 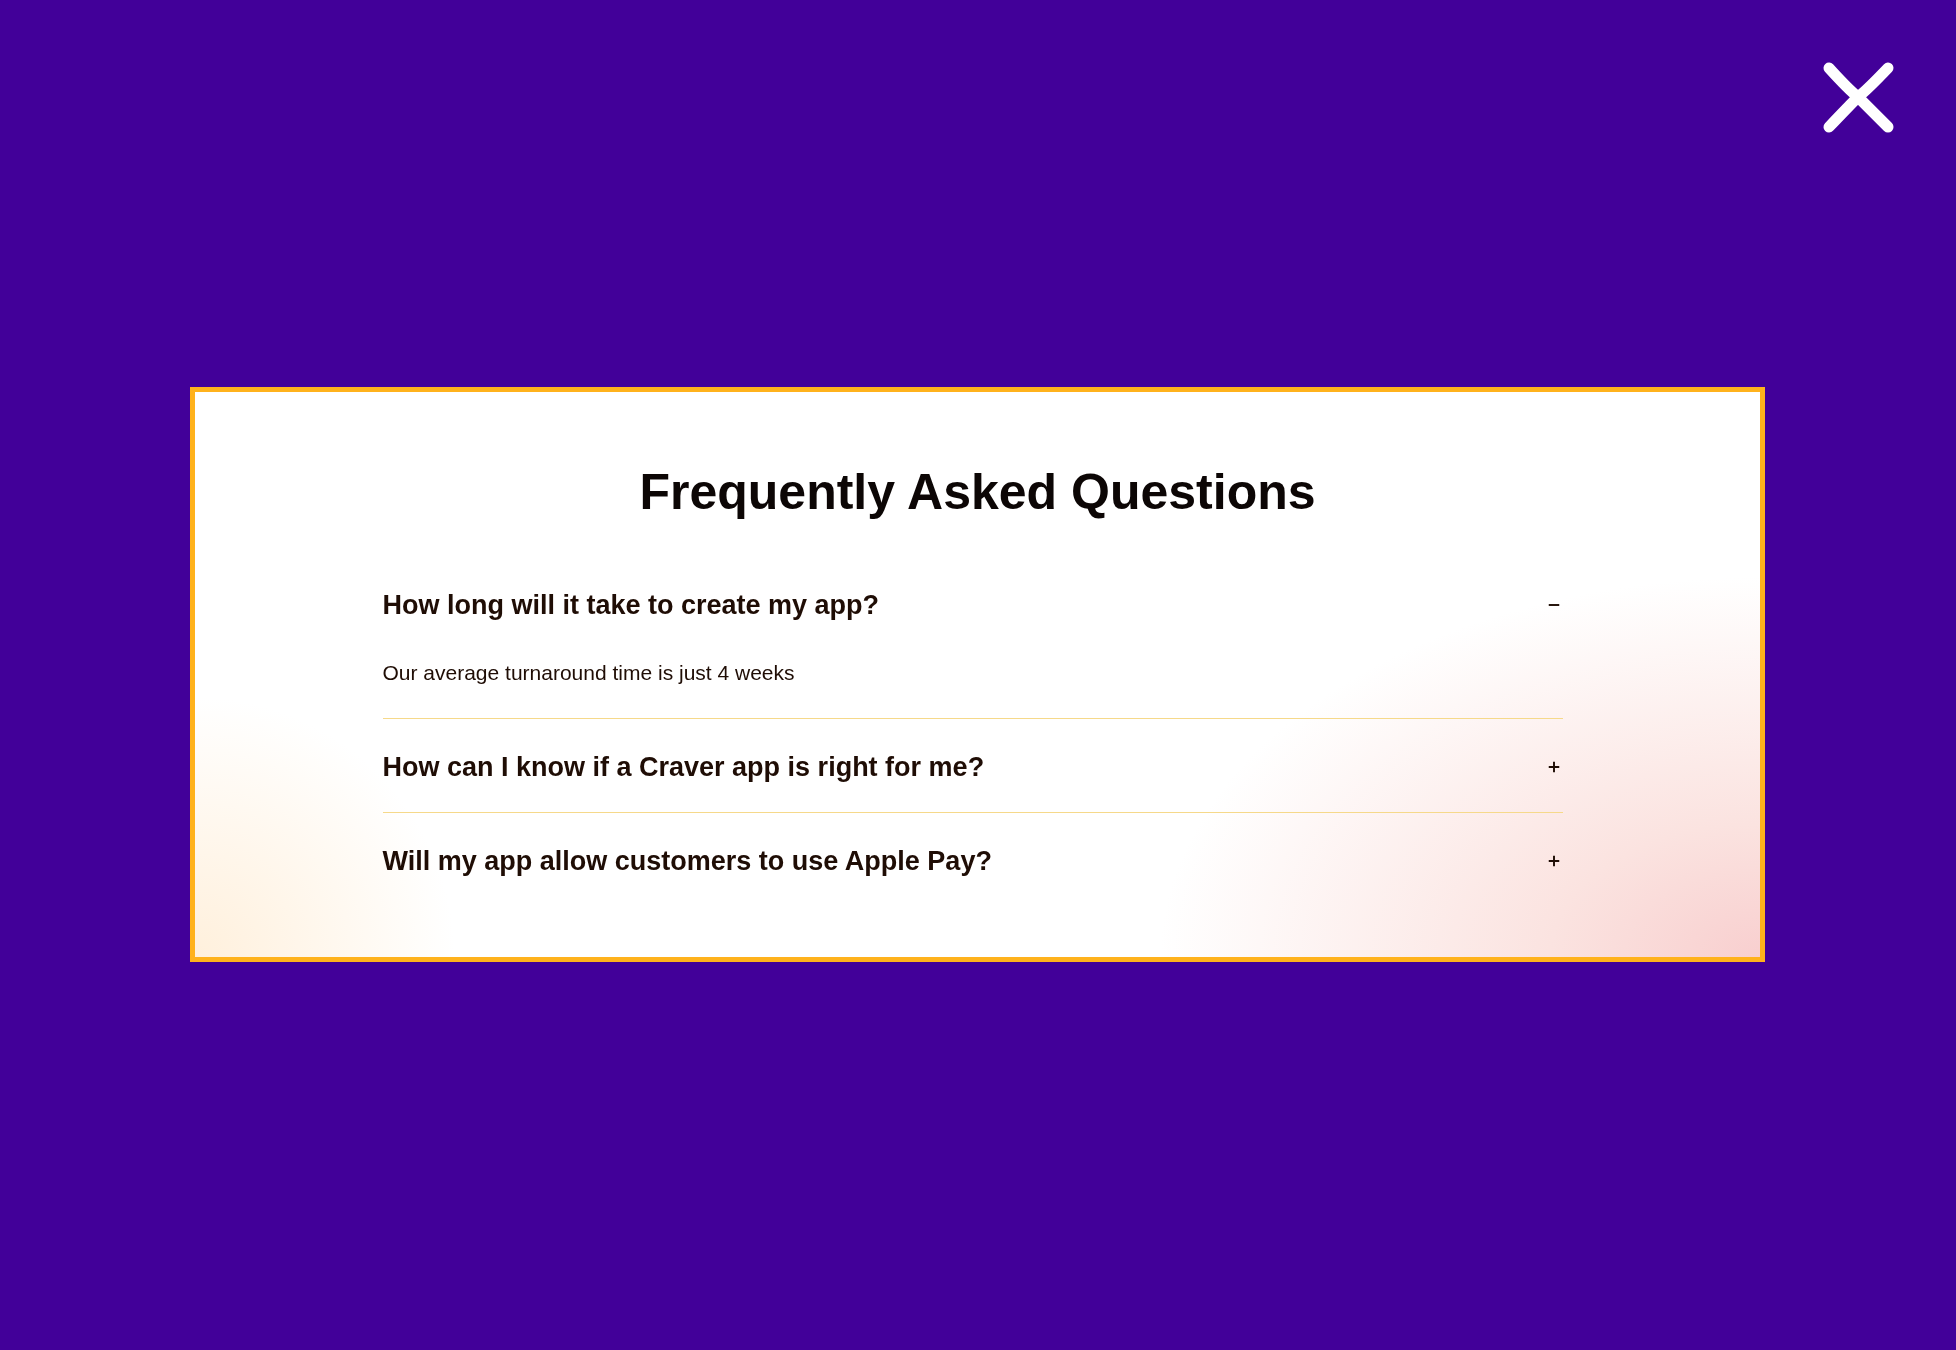 What do you see at coordinates (631, 605) in the screenshot?
I see `faq-question: How long will it take to create my app?` at bounding box center [631, 605].